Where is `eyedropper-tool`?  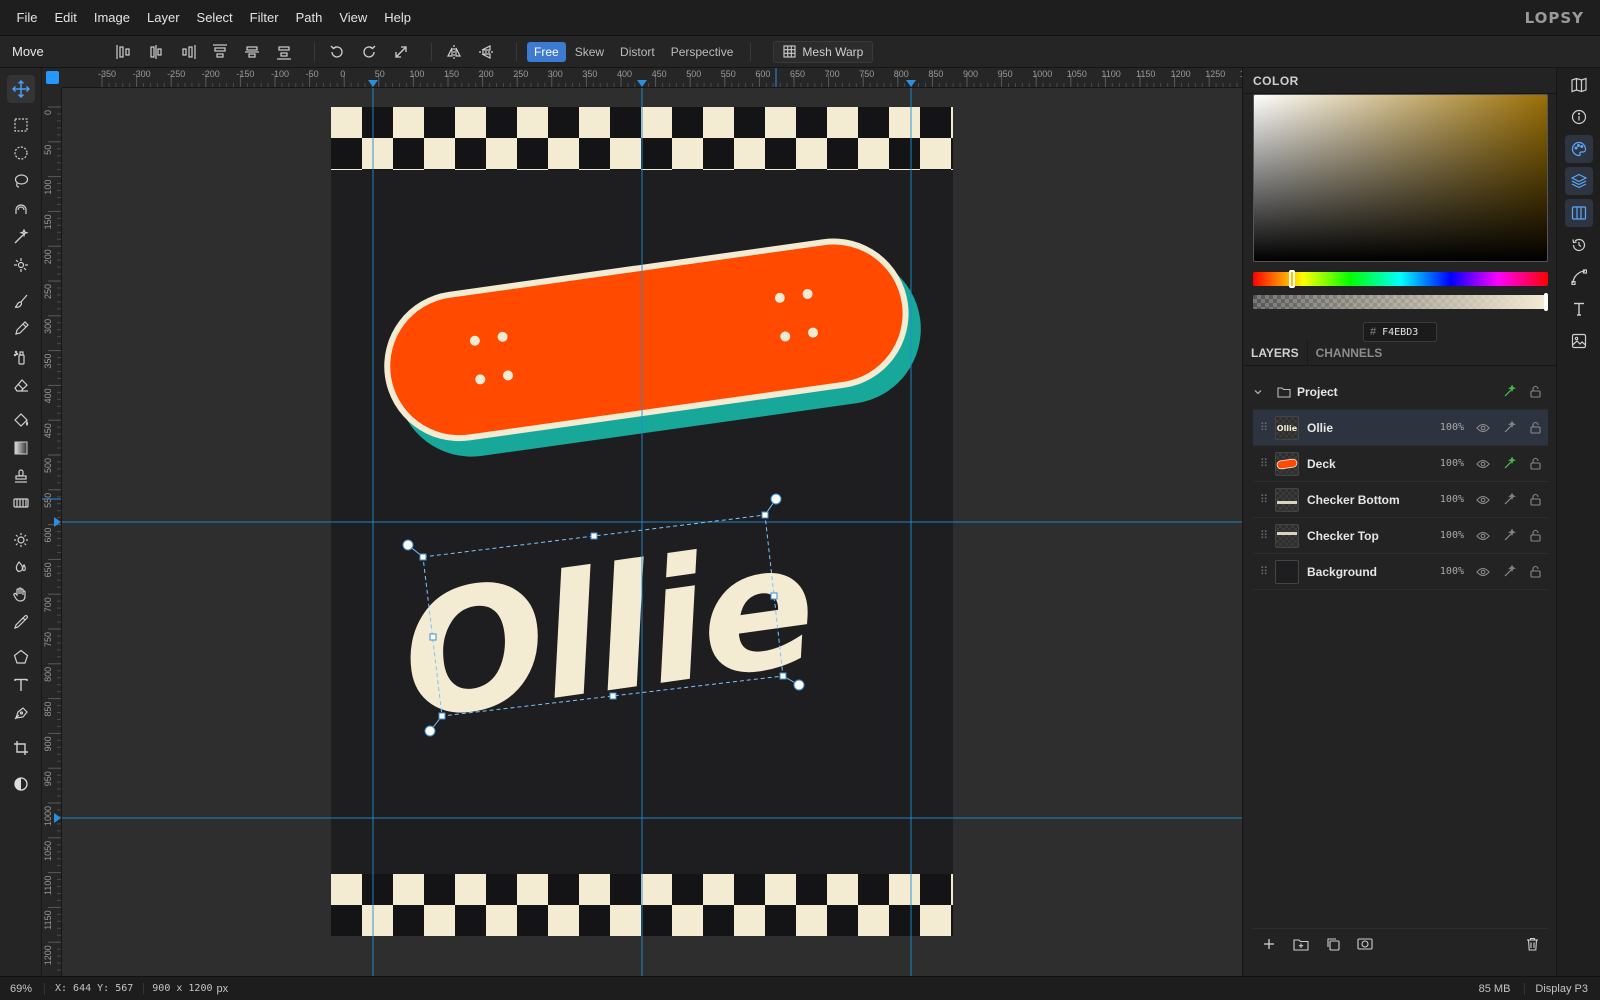
eyedropper-tool is located at coordinates (21, 622).